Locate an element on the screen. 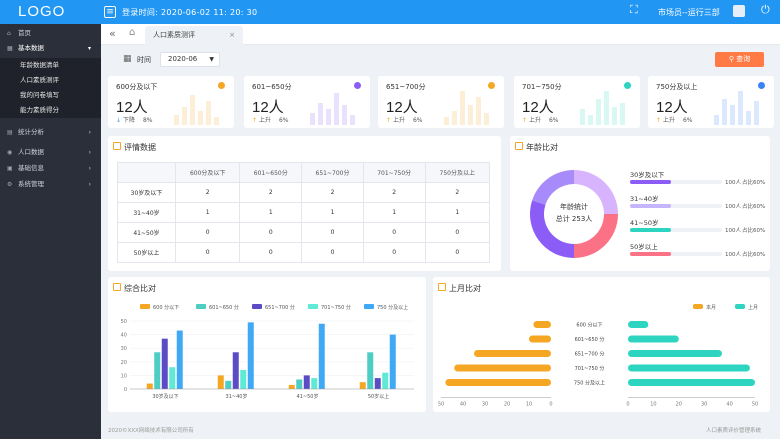 This screenshot has width=780, height=439. grid-icon: ▦ is located at coordinates (10, 48).